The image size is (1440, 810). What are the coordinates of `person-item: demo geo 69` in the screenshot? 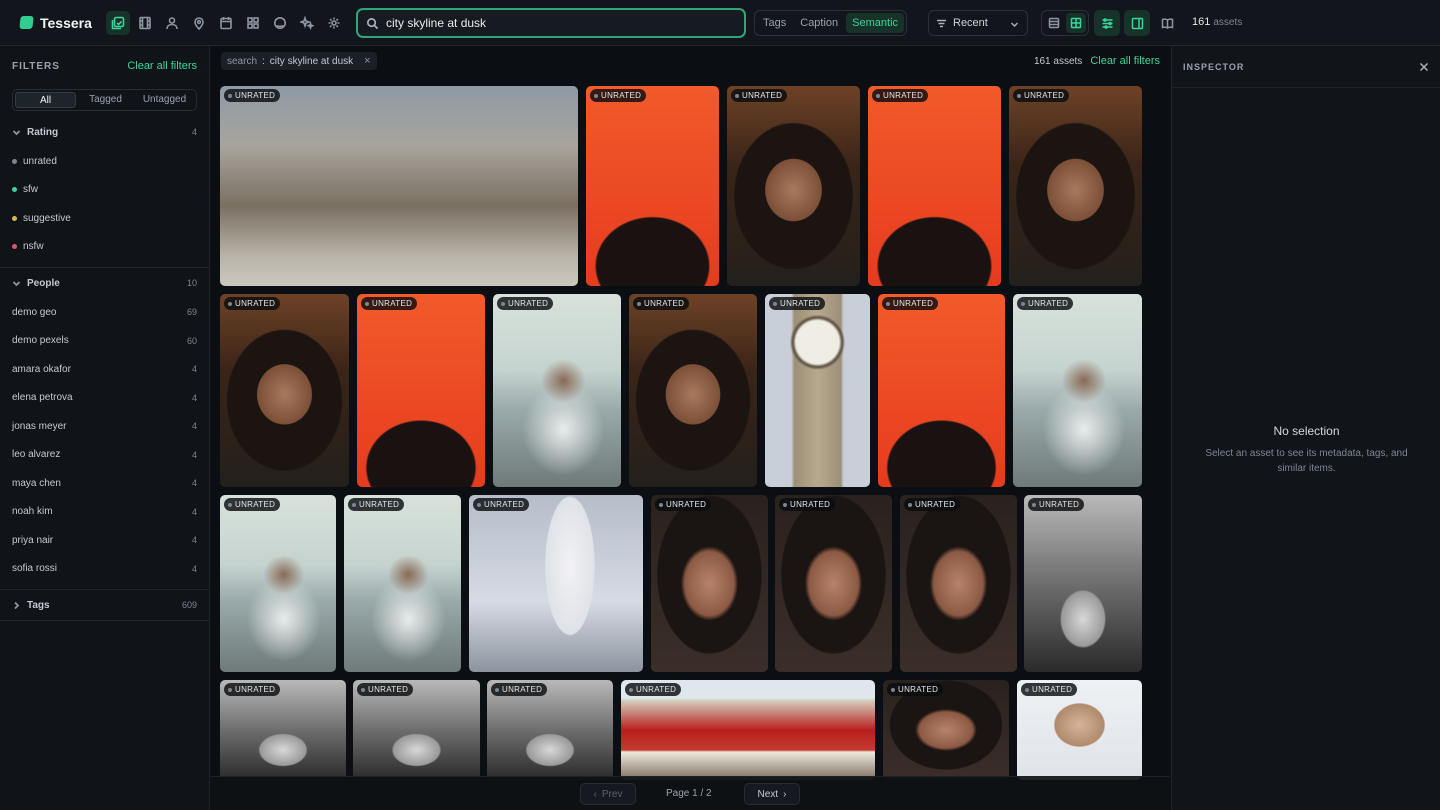 It's located at (104, 312).